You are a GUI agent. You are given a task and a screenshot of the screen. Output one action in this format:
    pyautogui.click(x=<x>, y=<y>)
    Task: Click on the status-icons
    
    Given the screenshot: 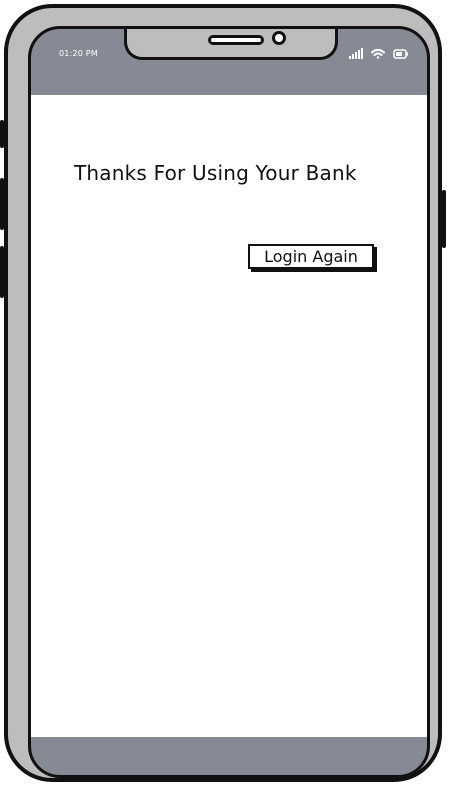 What is the action you would take?
    pyautogui.click(x=379, y=53)
    